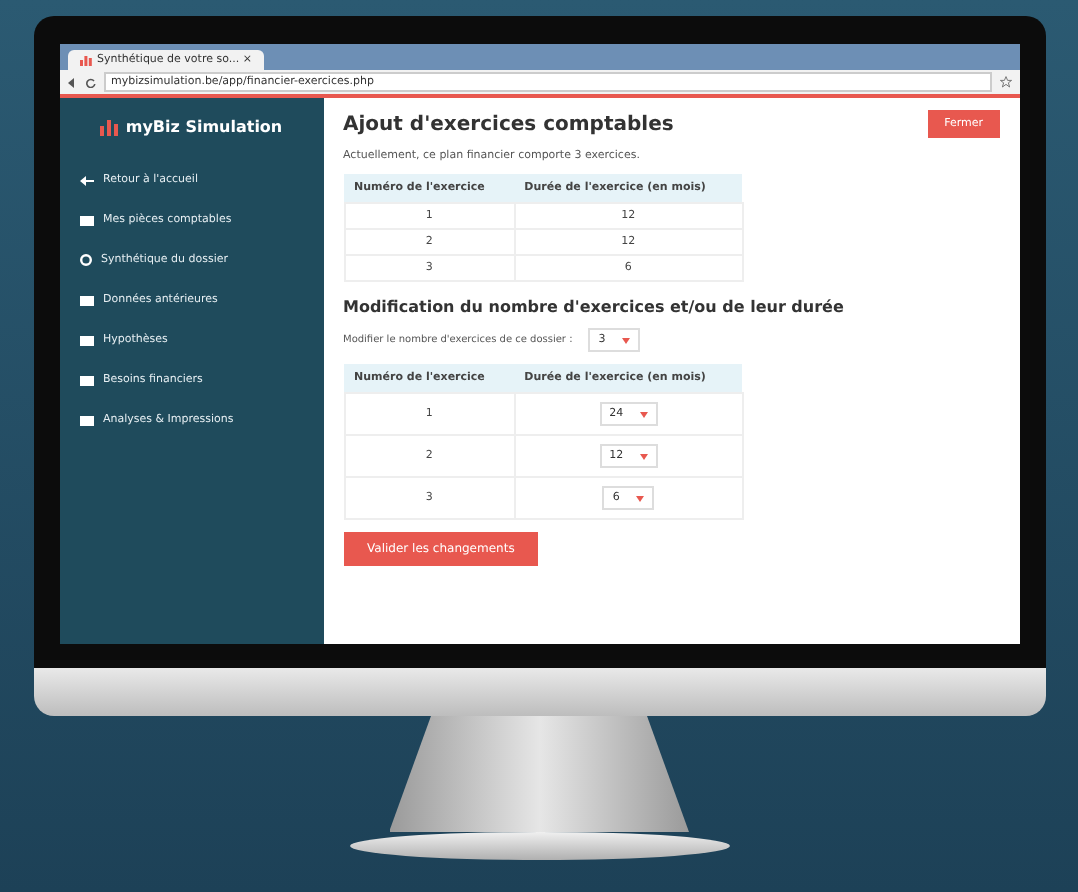 This screenshot has height=892, width=1078. Describe the element at coordinates (72, 82) in the screenshot. I see `back-icon` at that location.